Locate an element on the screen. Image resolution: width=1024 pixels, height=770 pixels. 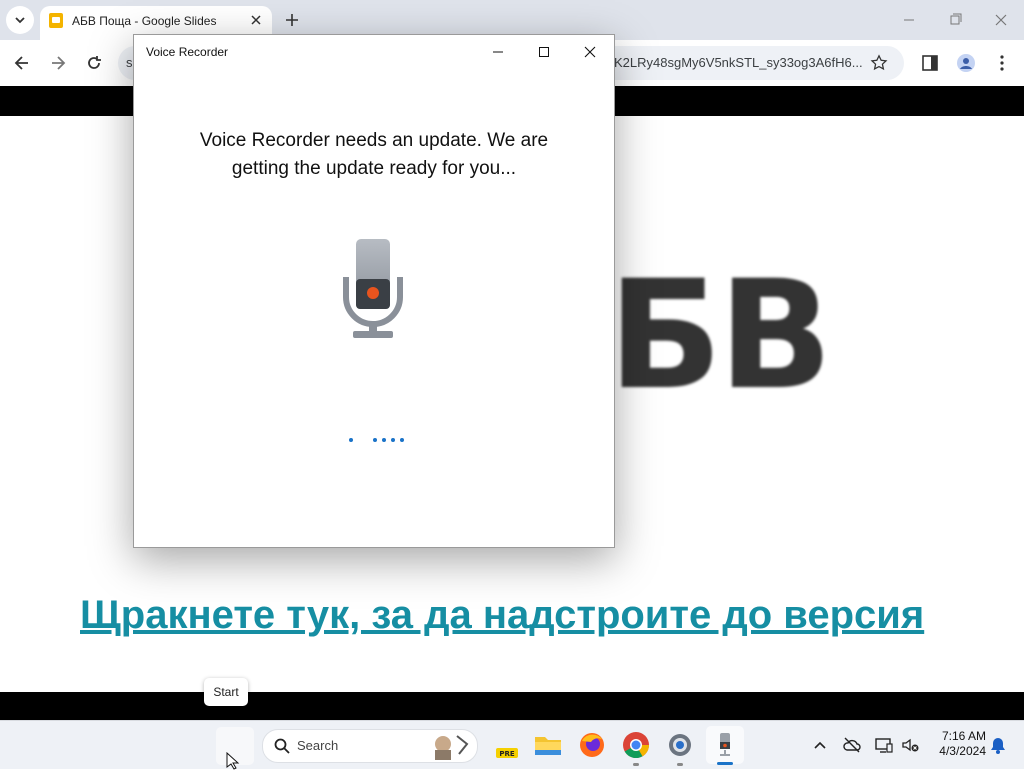
slide-bottom-bar is located at coordinates (512, 706).